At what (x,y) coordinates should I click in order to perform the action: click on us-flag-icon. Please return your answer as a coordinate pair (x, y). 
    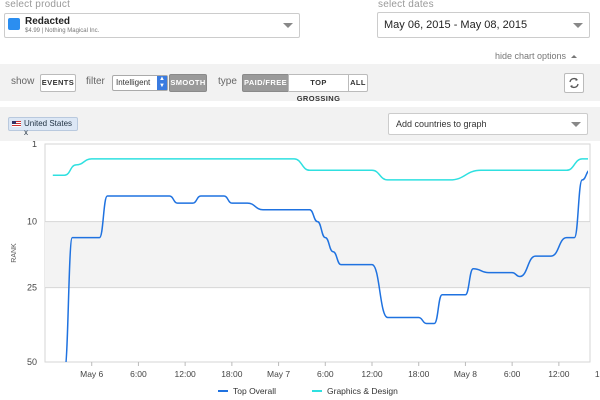
    Looking at the image, I should click on (16, 124).